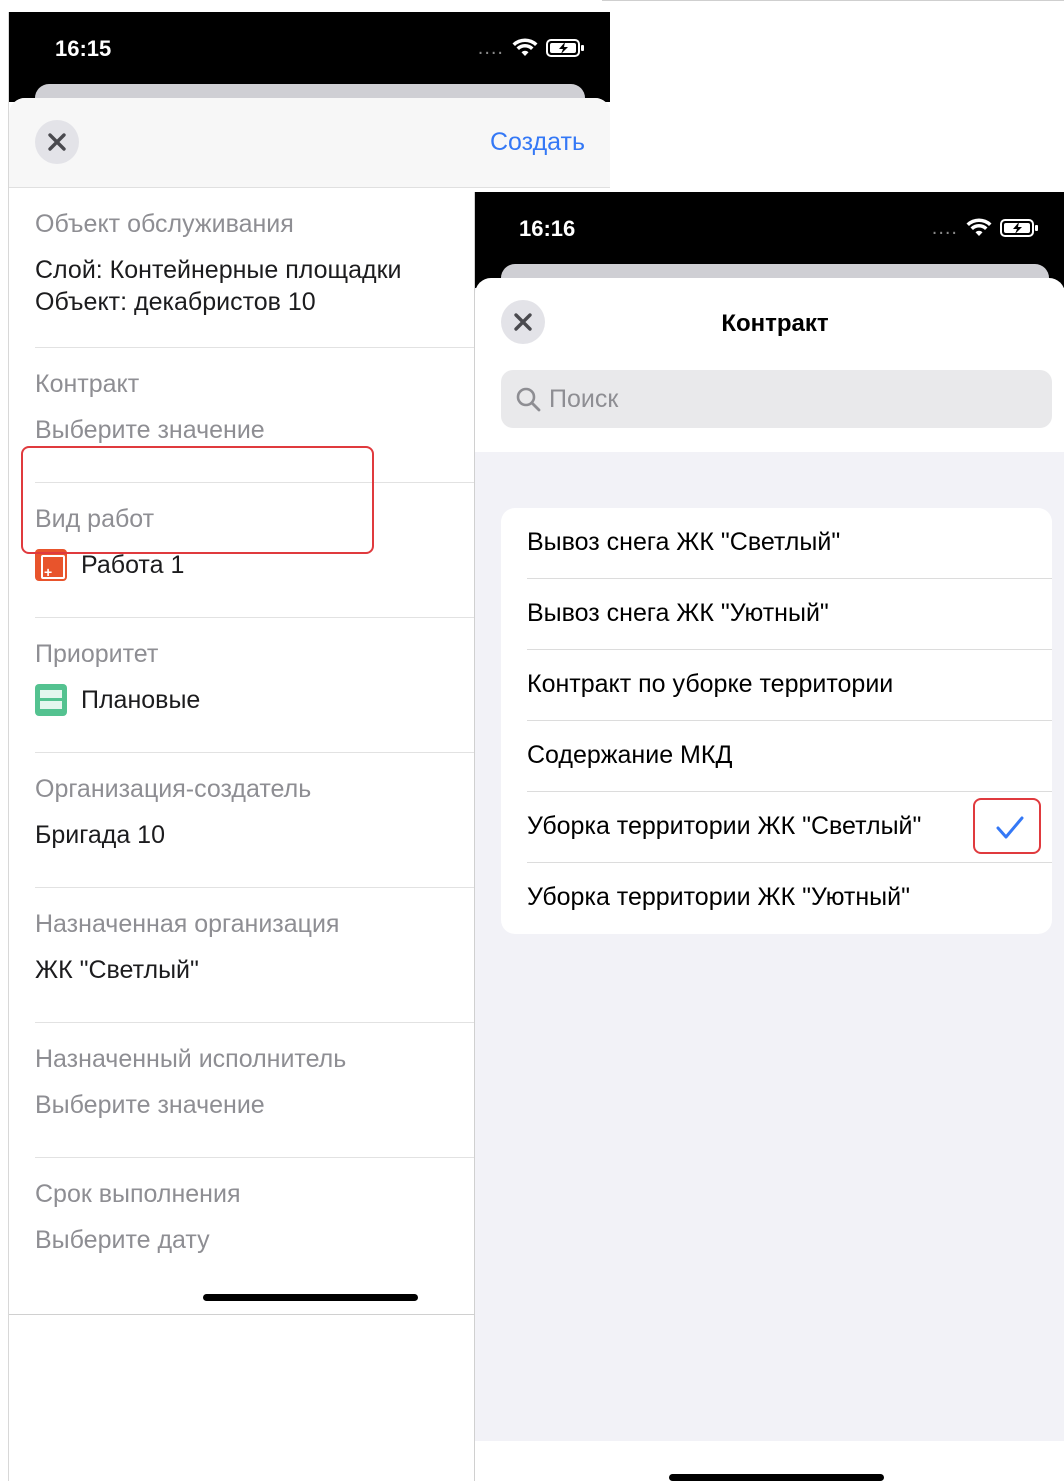  Describe the element at coordinates (141, 700) in the screenshot. I see `field-value-text: Плановые` at that location.